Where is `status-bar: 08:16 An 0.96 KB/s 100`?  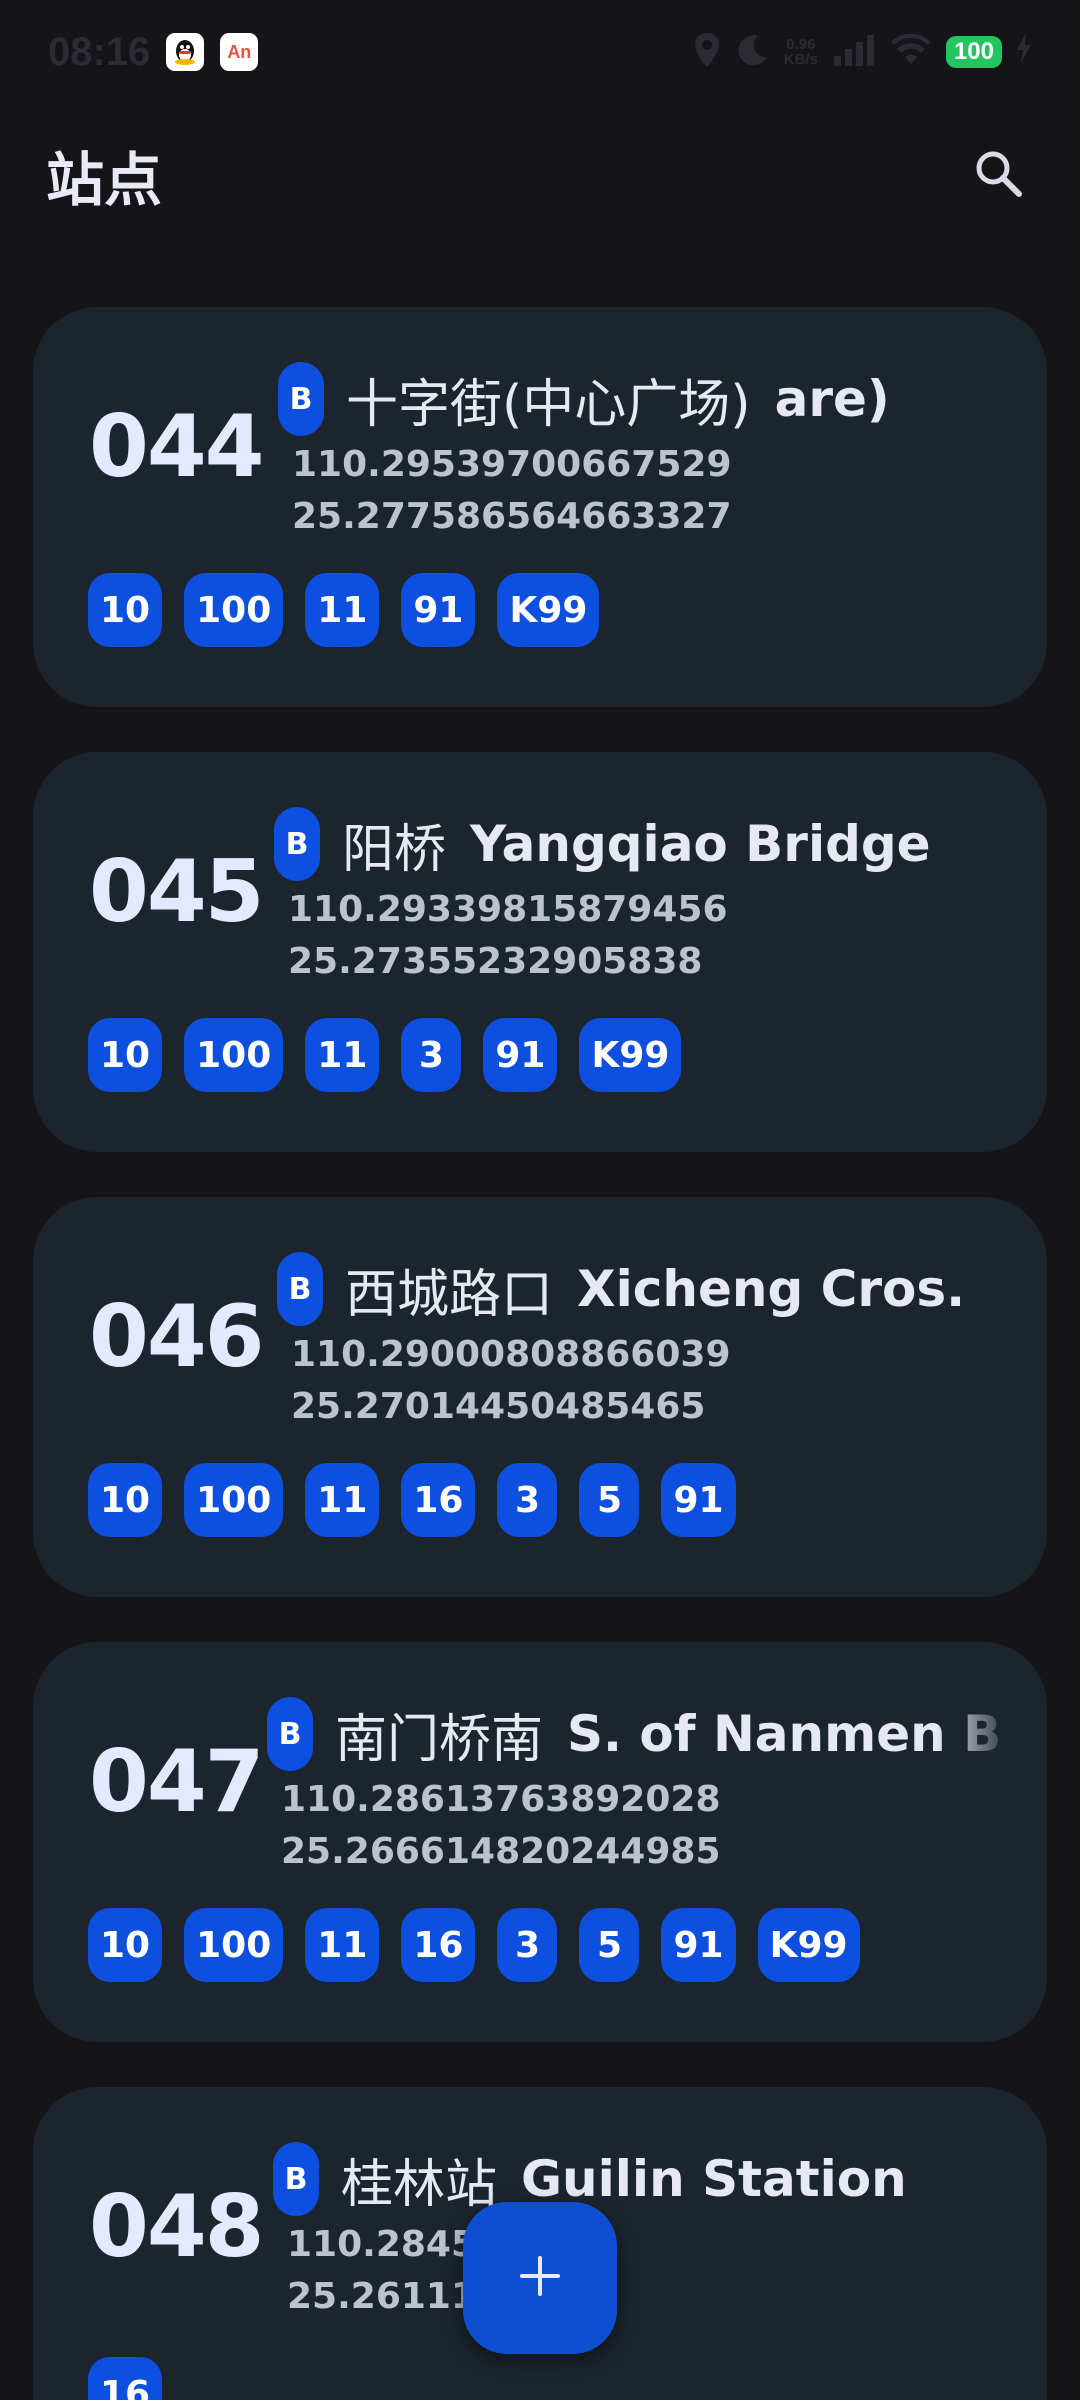 status-bar: 08:16 An 0.96 KB/s 100 is located at coordinates (540, 52).